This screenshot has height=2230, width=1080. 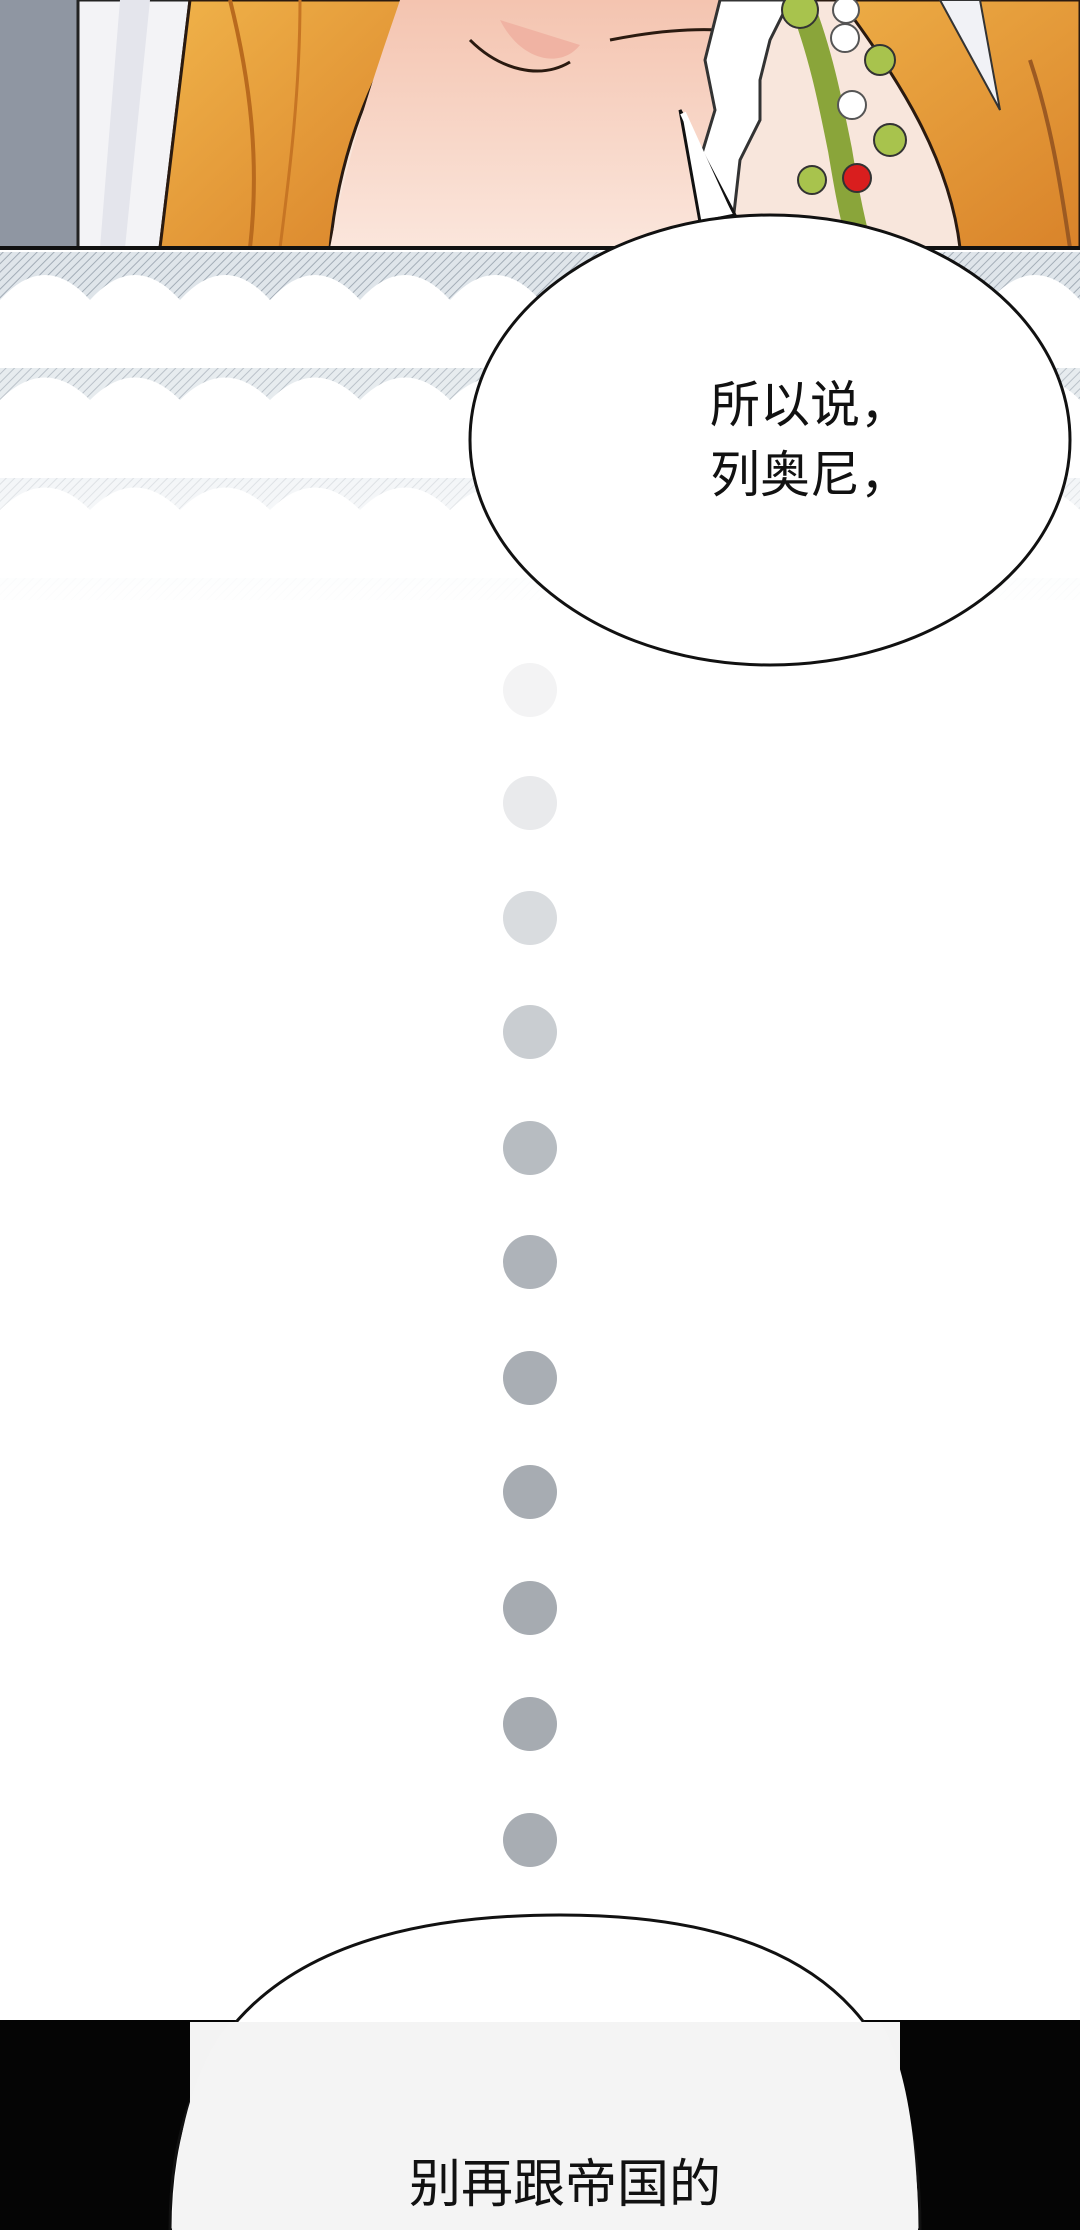 What do you see at coordinates (530, 1325) in the screenshot?
I see `ellipsis-dots` at bounding box center [530, 1325].